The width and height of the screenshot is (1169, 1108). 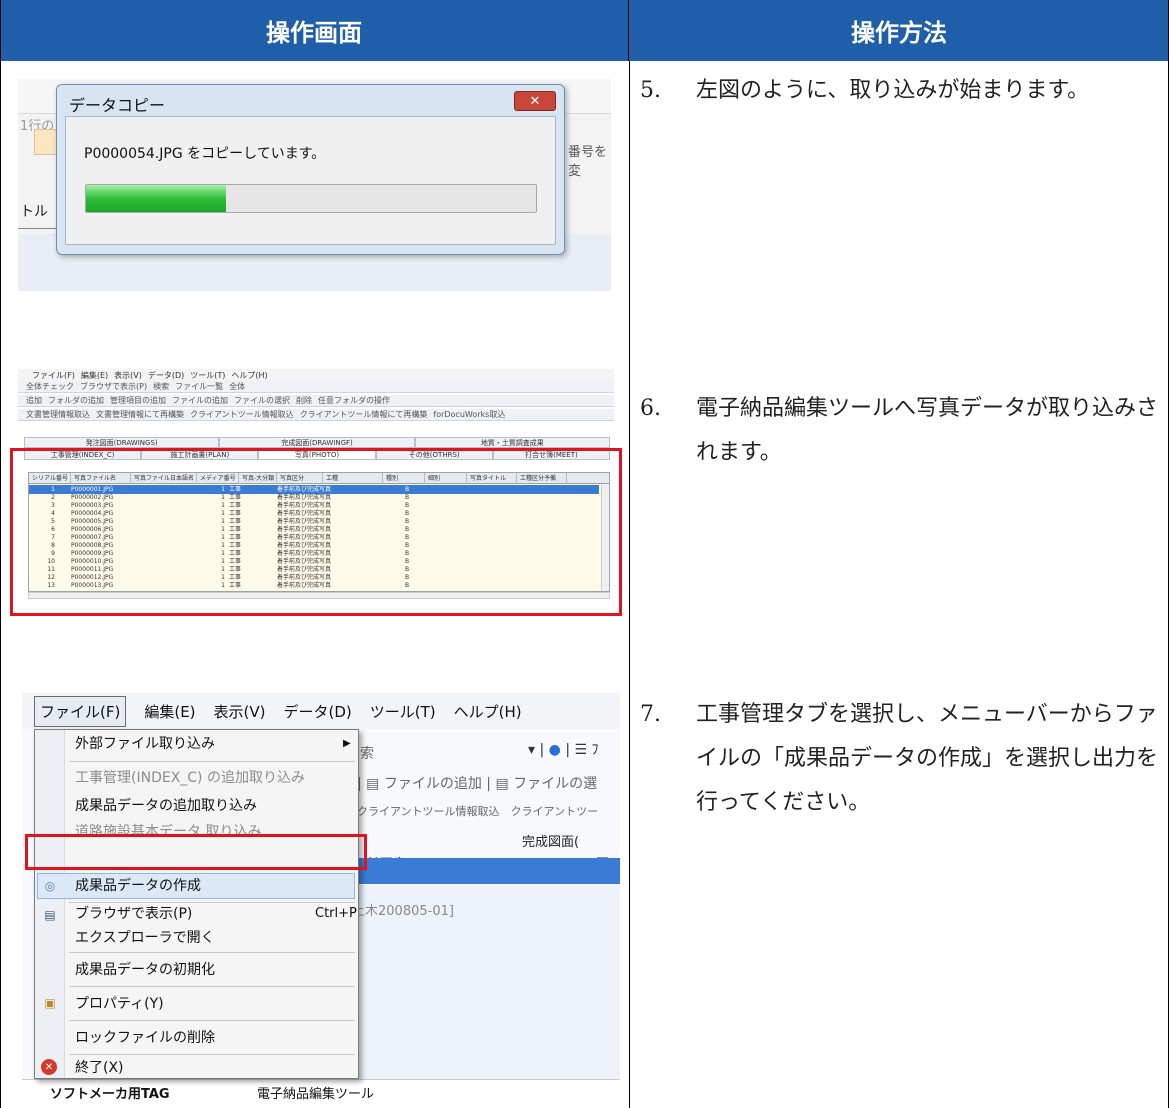 What do you see at coordinates (367, 754) in the screenshot?
I see `background-search-label: 索` at bounding box center [367, 754].